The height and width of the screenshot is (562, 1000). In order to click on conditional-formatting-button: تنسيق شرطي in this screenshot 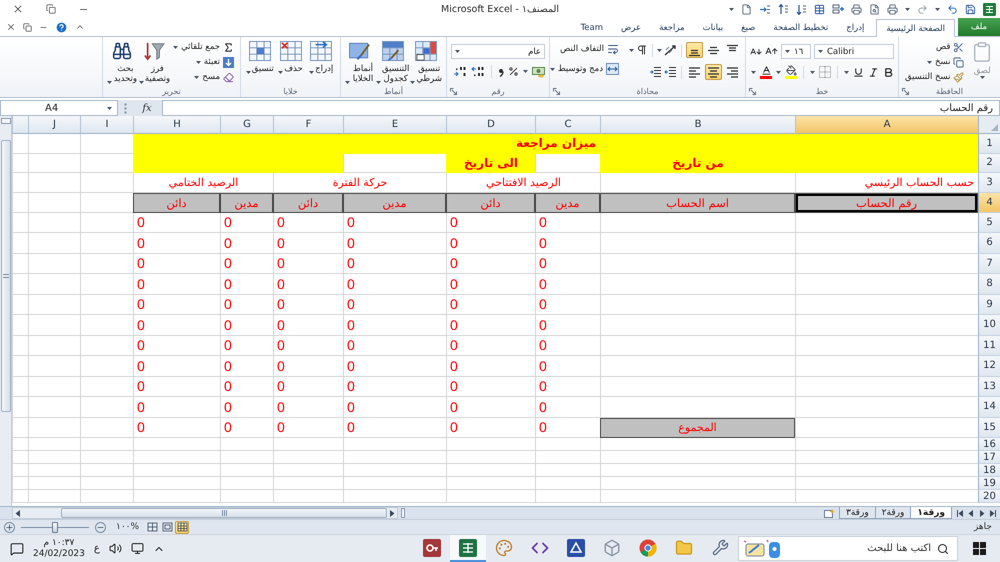, I will do `click(426, 61)`.